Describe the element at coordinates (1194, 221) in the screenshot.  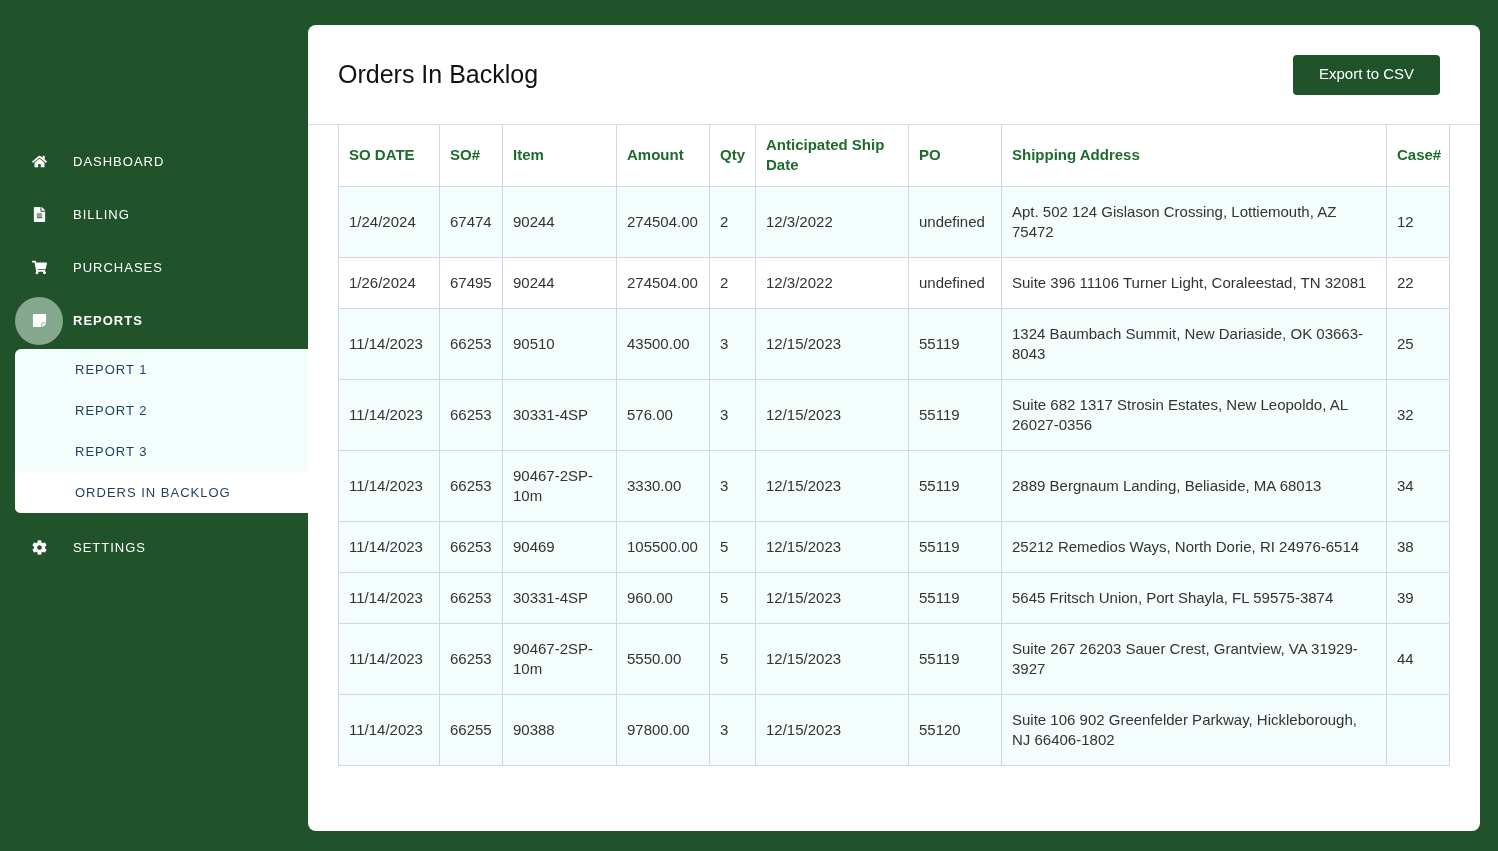
I see `table-cell: Apt. 502 124 Gislason Crossing, Lottiemouth, AZ 75472` at that location.